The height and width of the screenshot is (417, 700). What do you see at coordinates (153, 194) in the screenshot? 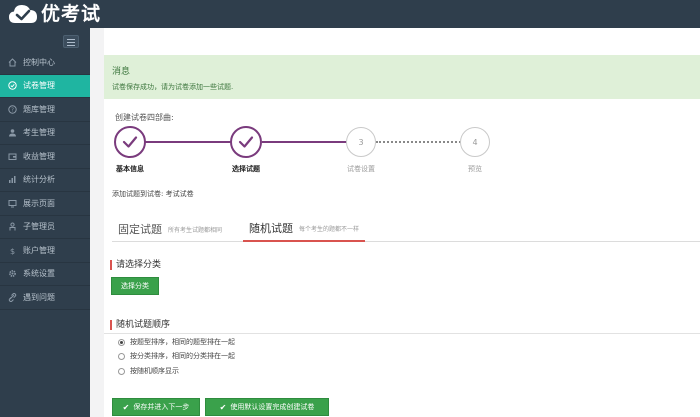
I see `add-to-paper-text: 添加试题到试卷: 考试试卷` at bounding box center [153, 194].